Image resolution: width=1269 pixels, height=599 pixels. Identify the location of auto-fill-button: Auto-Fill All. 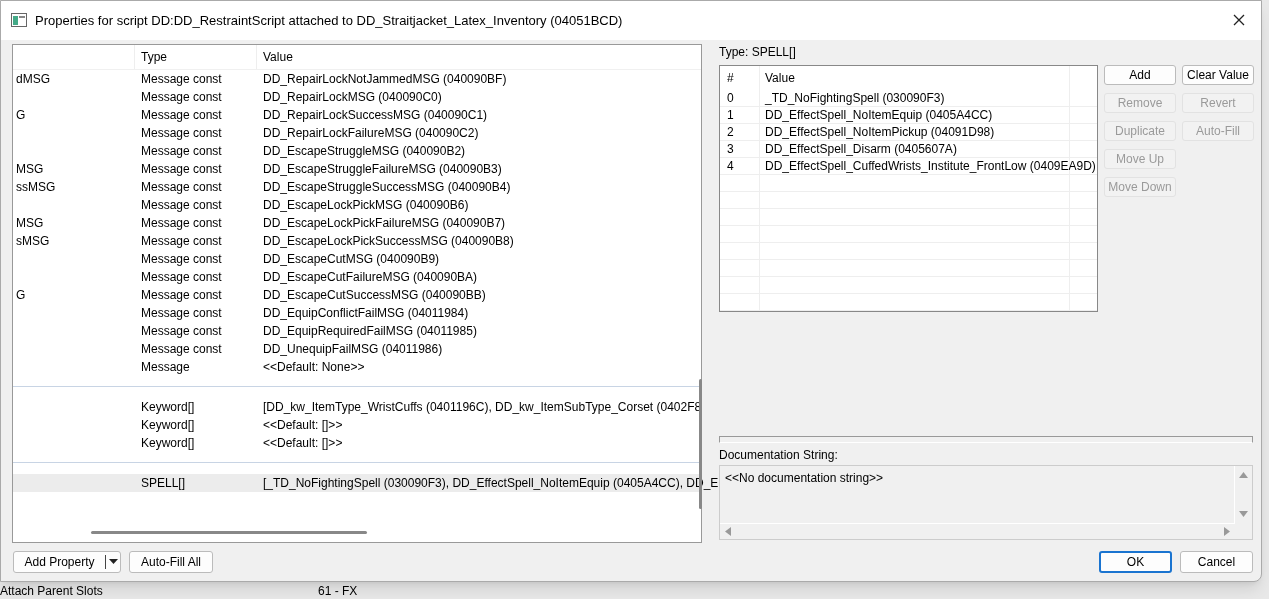
(171, 561).